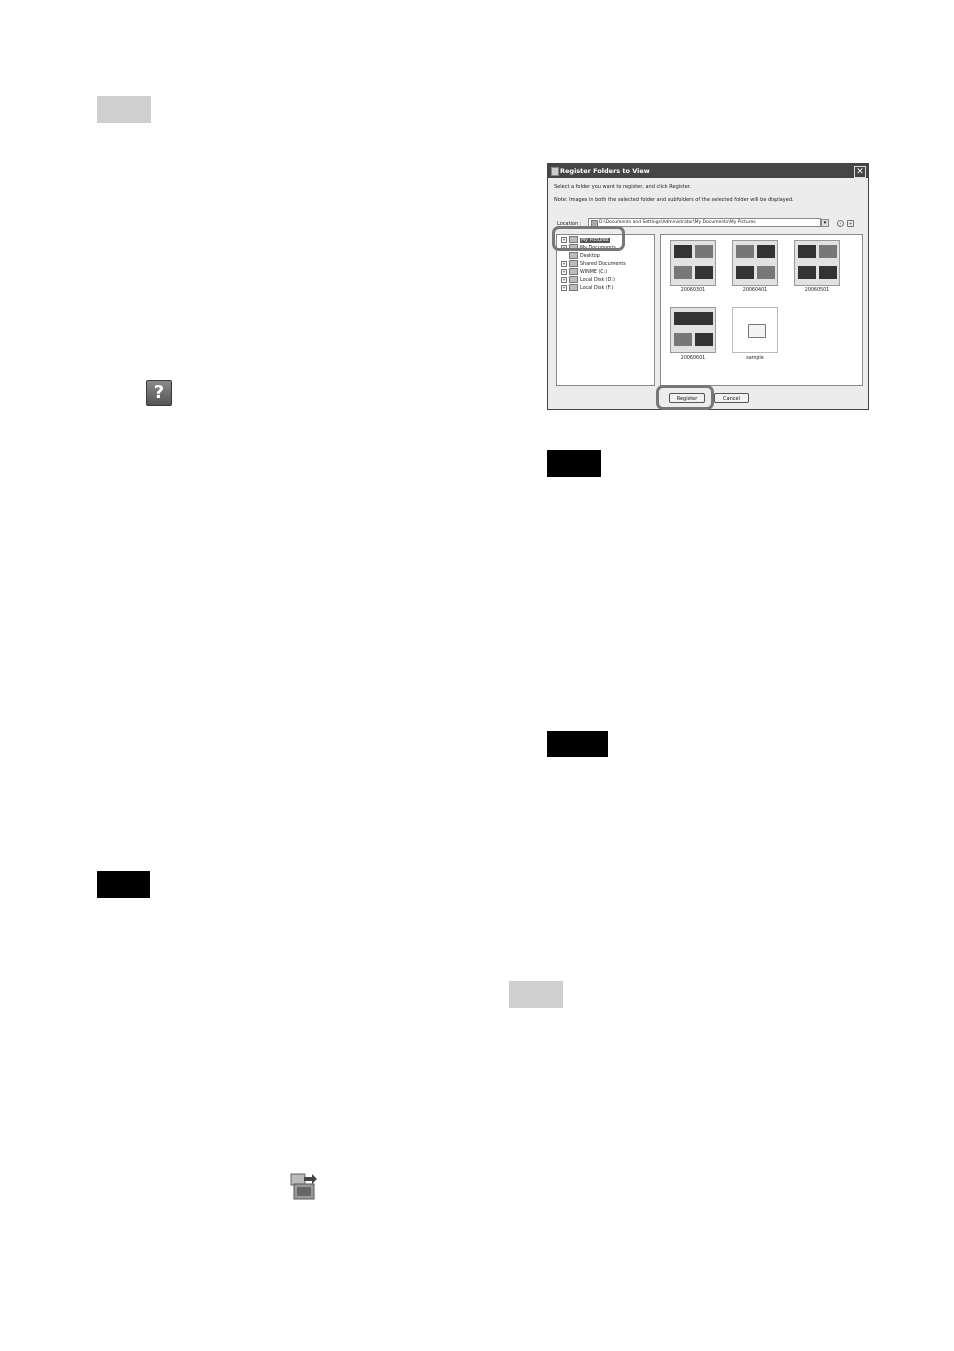  Describe the element at coordinates (731, 398) in the screenshot. I see `cancel-button: Cancel` at that location.